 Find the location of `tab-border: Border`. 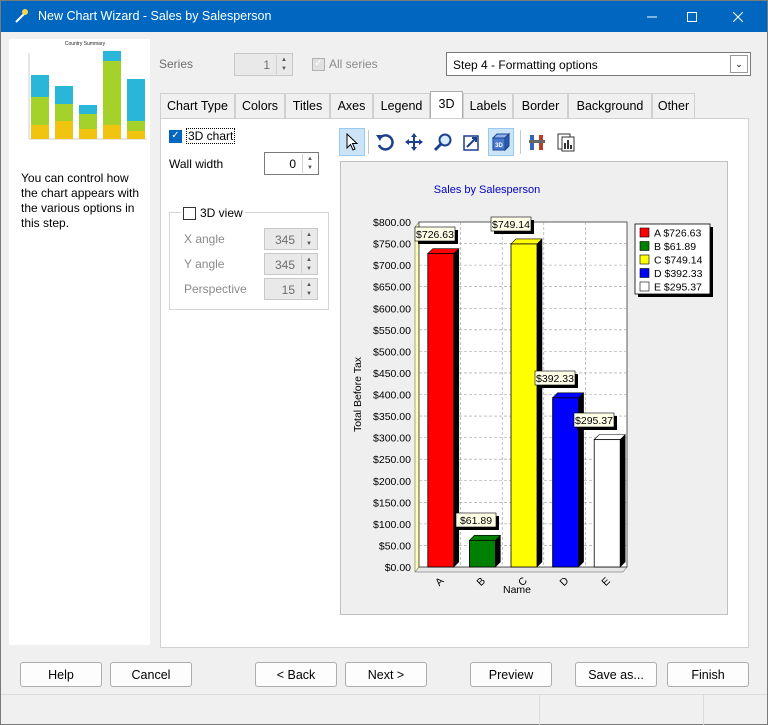

tab-border: Border is located at coordinates (540, 106).